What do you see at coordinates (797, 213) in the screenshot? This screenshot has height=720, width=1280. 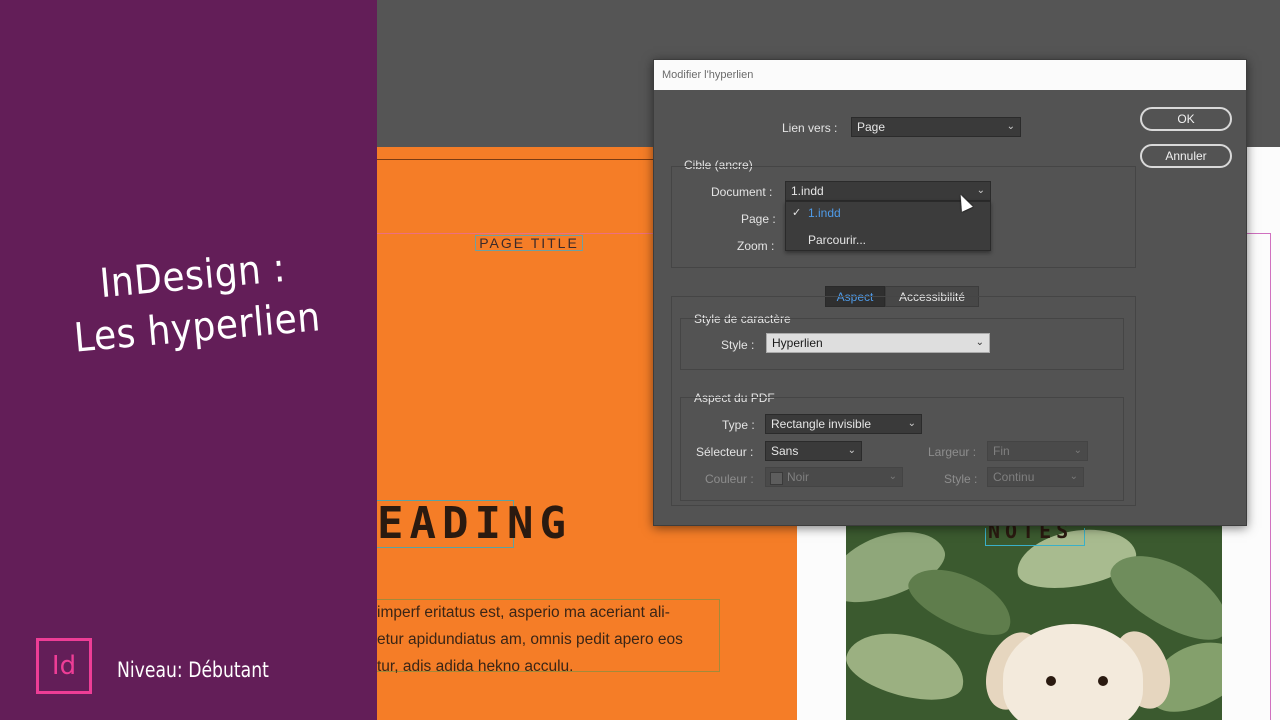 I see `checkmark-icon: ✓` at bounding box center [797, 213].